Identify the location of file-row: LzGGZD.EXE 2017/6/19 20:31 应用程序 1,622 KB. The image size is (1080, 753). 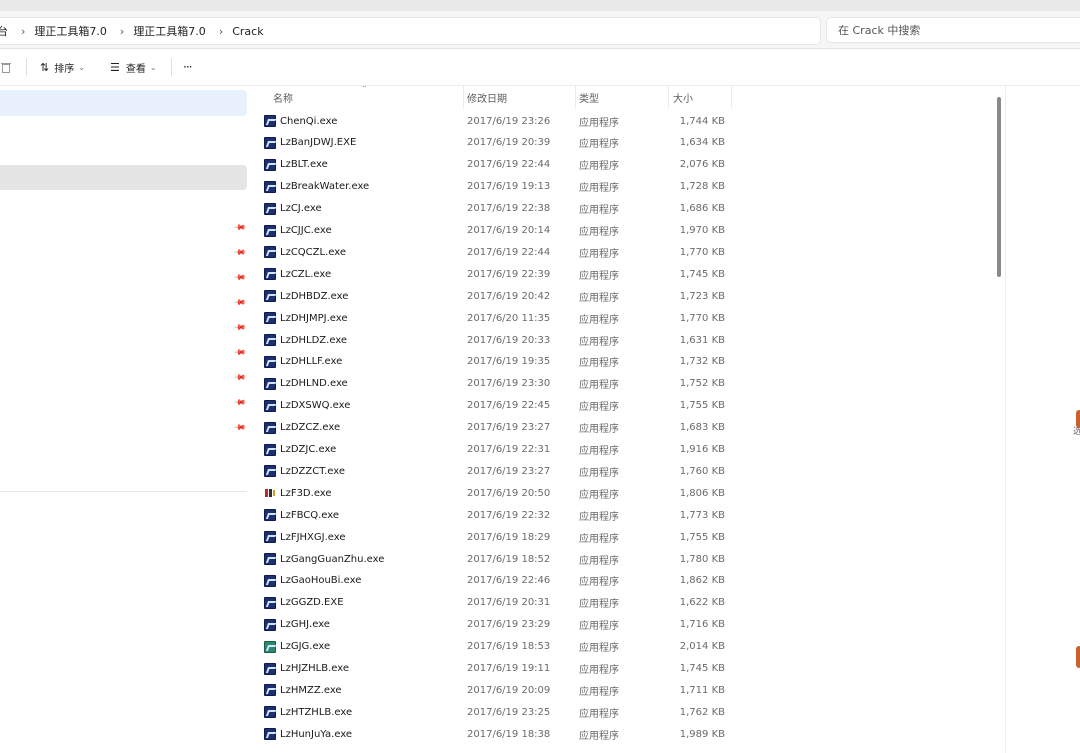
(617, 603).